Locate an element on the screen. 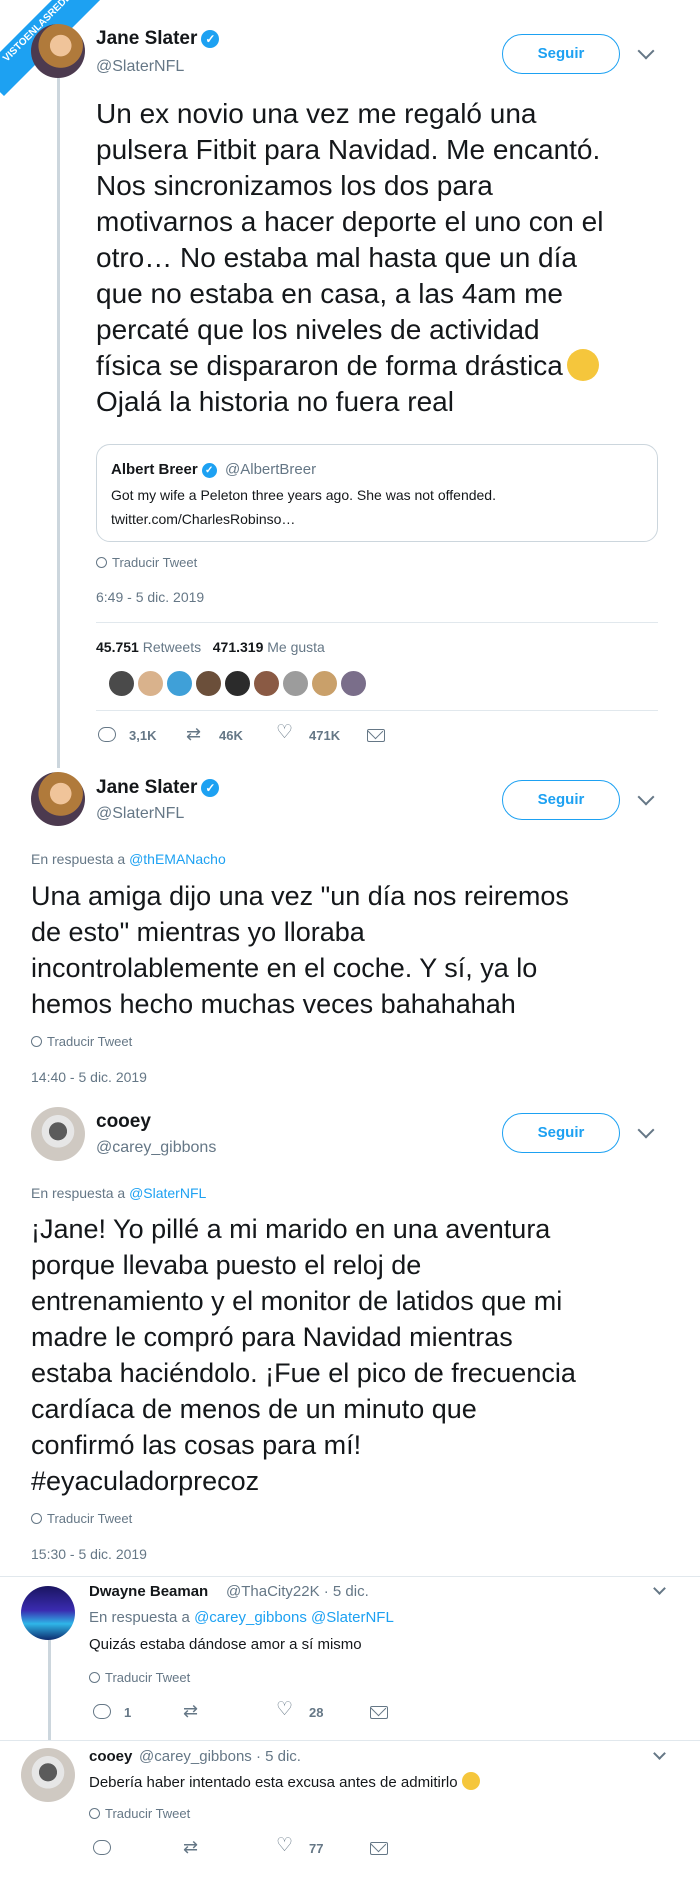 This screenshot has height=1877, width=700. quoted-author-handle: @AlbertBreer is located at coordinates (271, 469).